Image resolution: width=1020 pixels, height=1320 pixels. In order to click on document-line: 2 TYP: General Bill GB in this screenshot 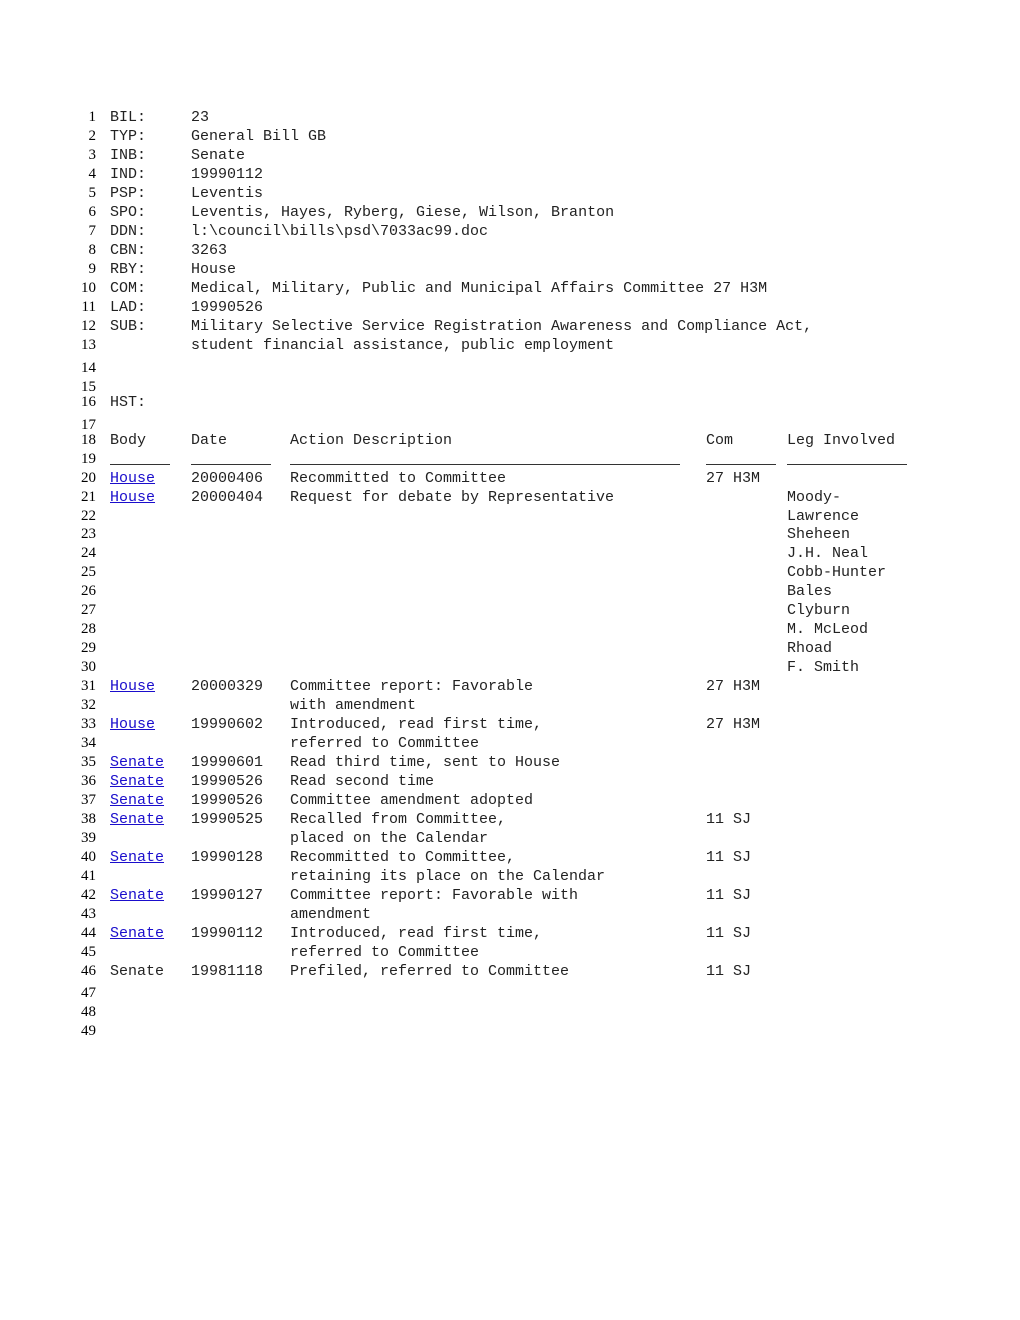, I will do `click(510, 136)`.